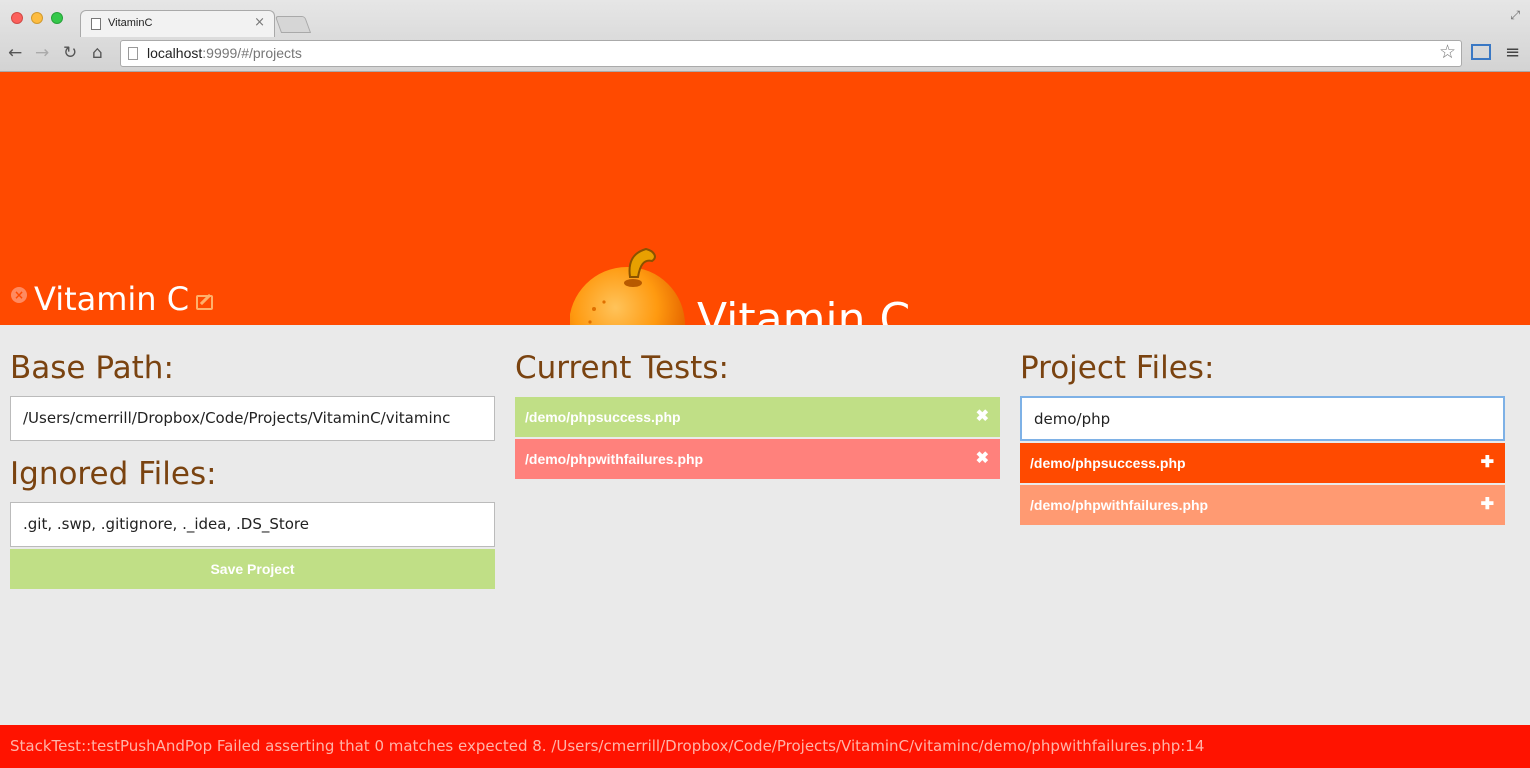  Describe the element at coordinates (757, 417) in the screenshot. I see `test-row-pass: /demo/phpsuccess.php ✖` at that location.